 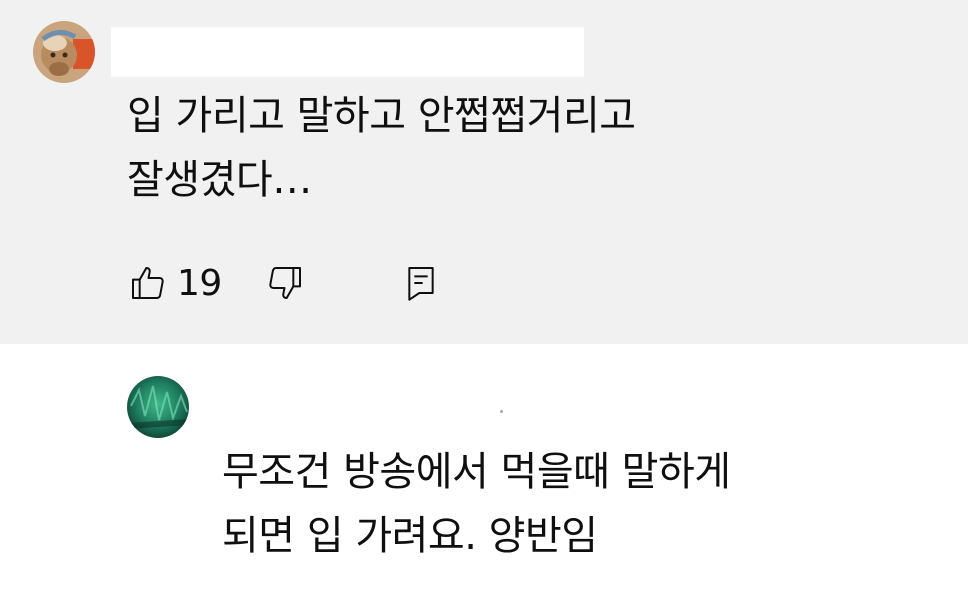 I want to click on comment-line: 입 가리고 말하고 안쩝쩝거리고, so click(x=381, y=116).